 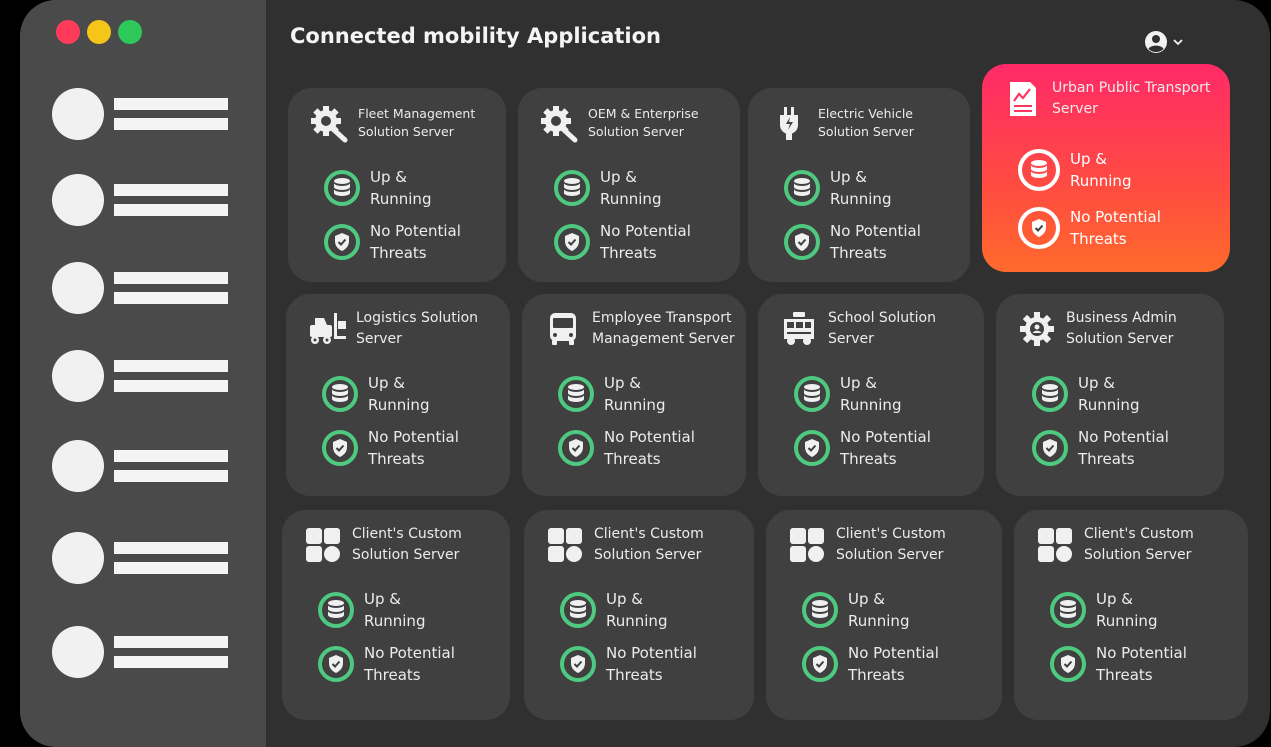 What do you see at coordinates (404, 329) in the screenshot?
I see `card-header: Logistics Solution Server` at bounding box center [404, 329].